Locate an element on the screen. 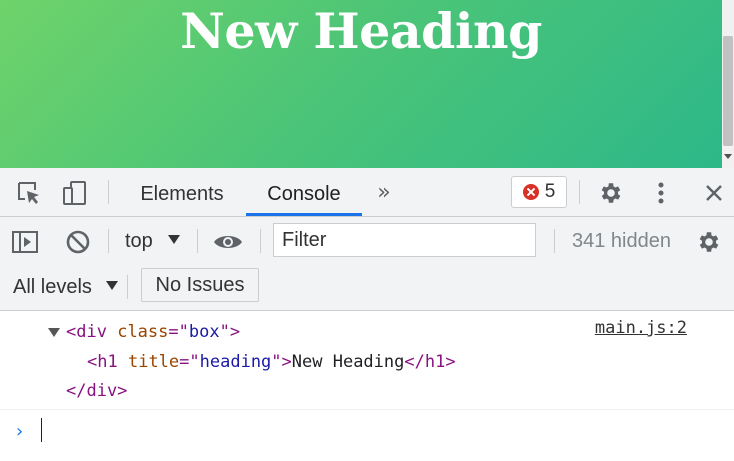 This screenshot has height=461, width=734. tab-console: Console is located at coordinates (304, 192).